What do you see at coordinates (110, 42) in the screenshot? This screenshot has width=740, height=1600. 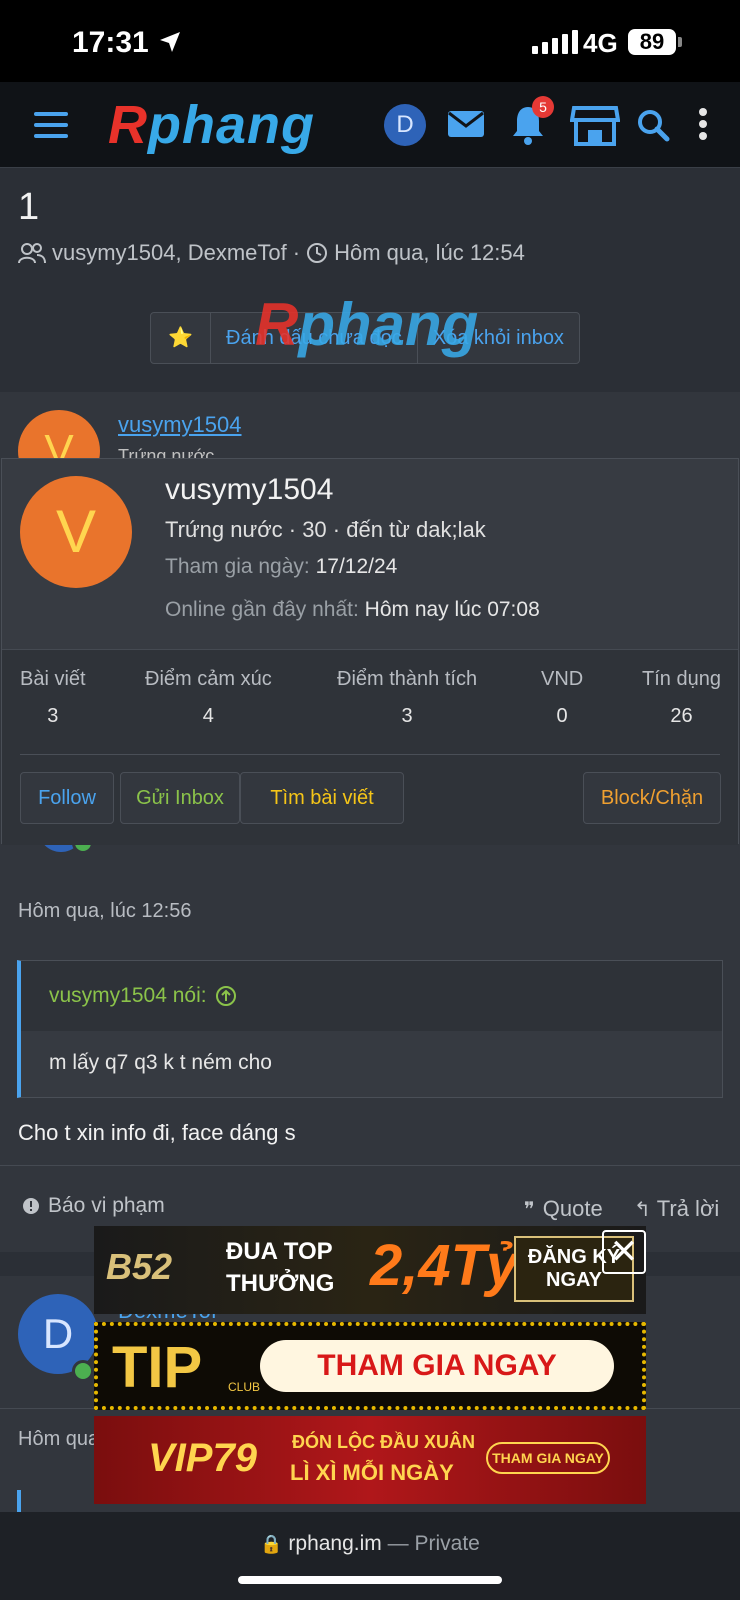 I see `status-time: 17:31` at bounding box center [110, 42].